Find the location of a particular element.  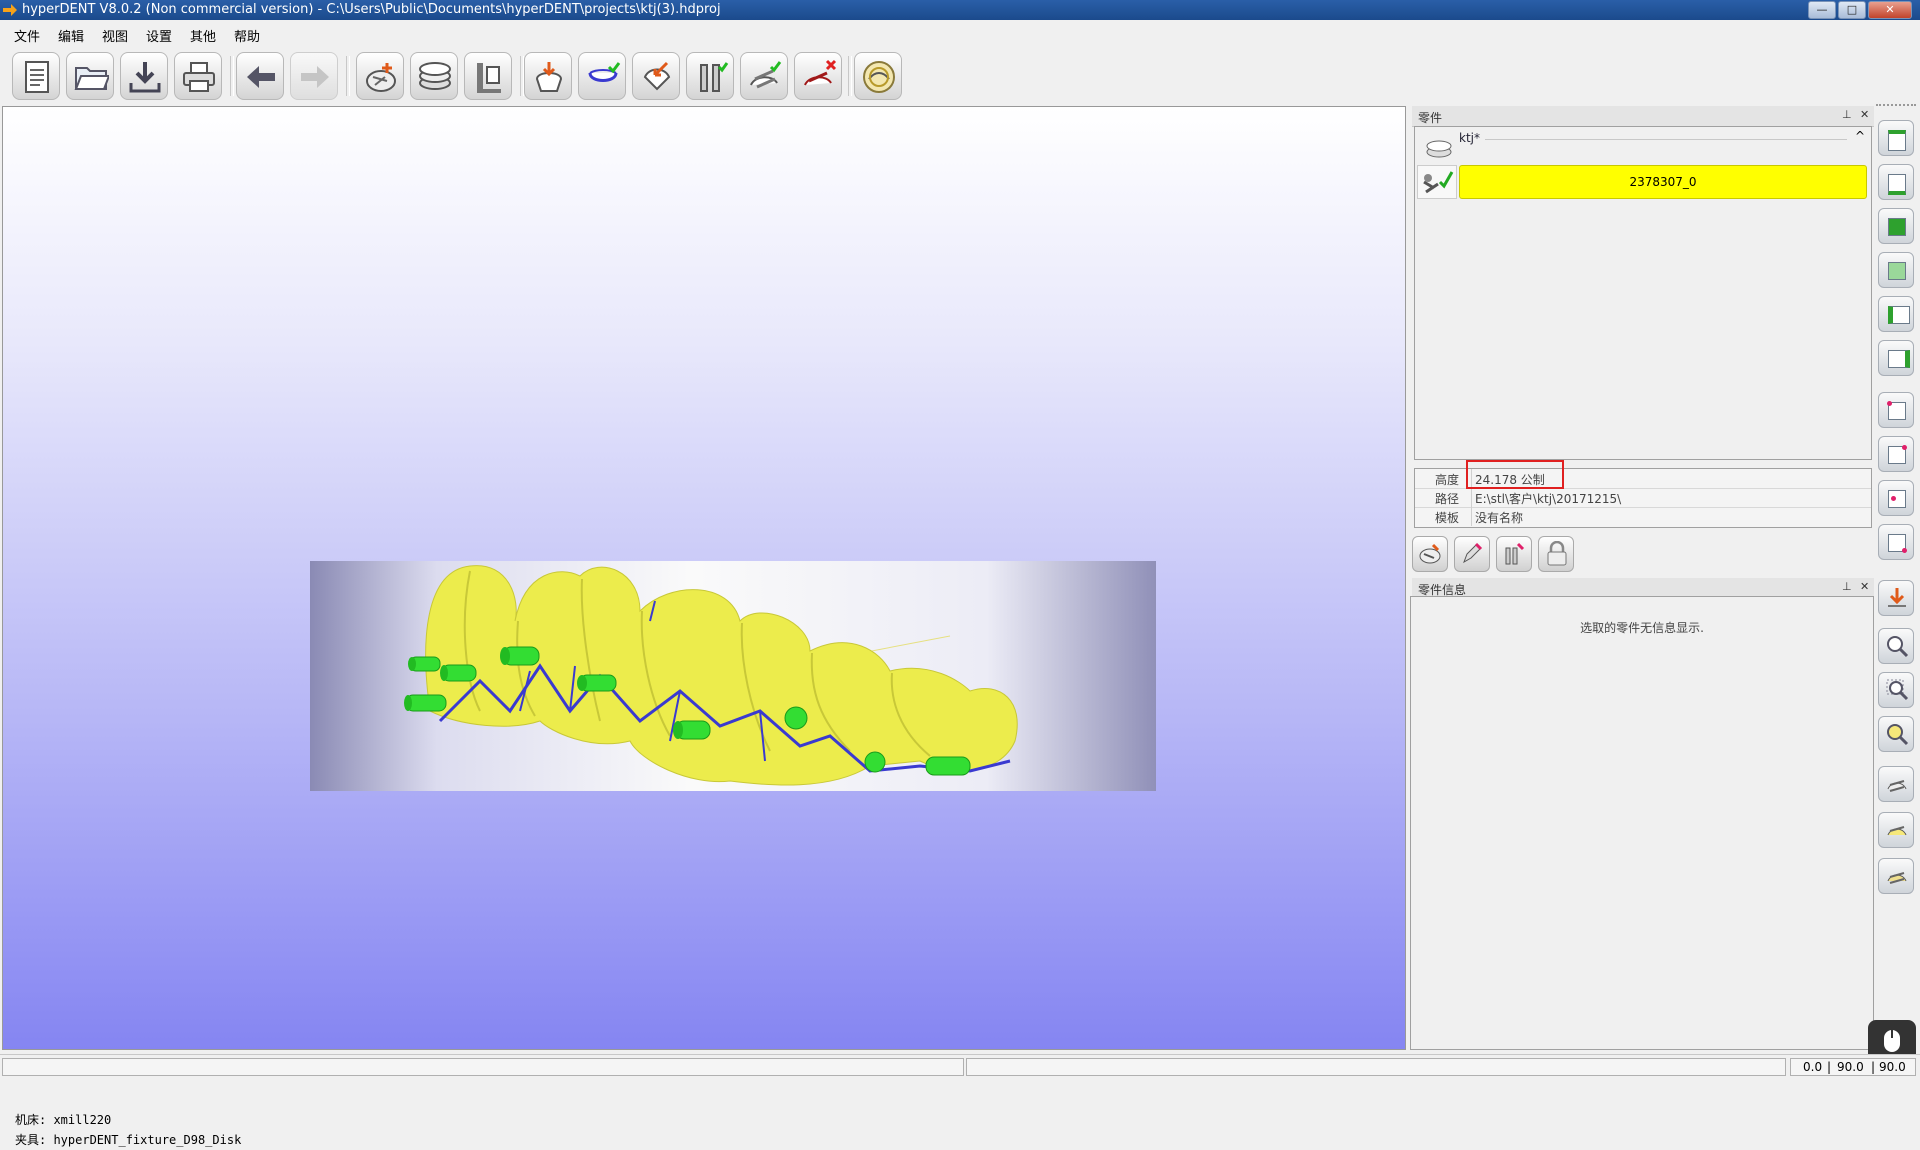

add-part-button is located at coordinates (380, 76).